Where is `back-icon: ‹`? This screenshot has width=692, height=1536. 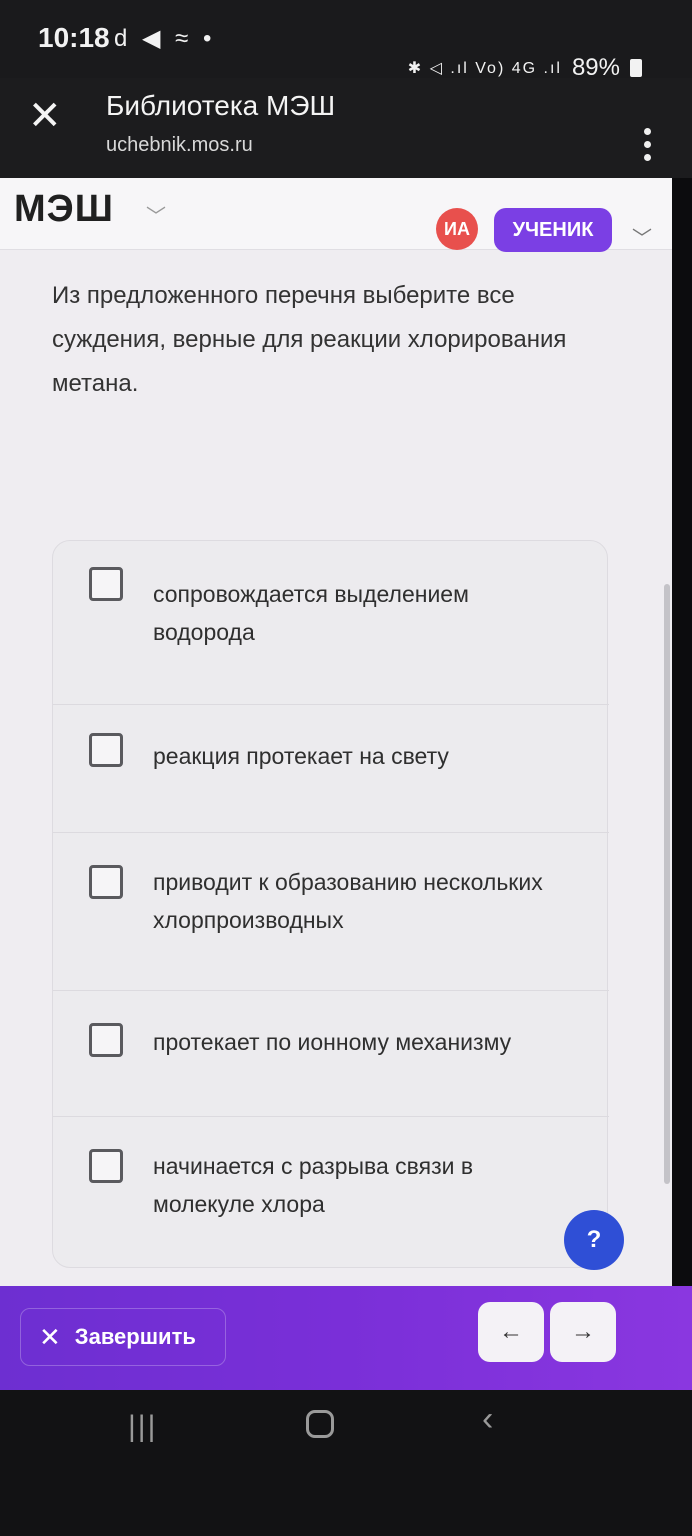
back-icon: ‹ is located at coordinates (487, 1419).